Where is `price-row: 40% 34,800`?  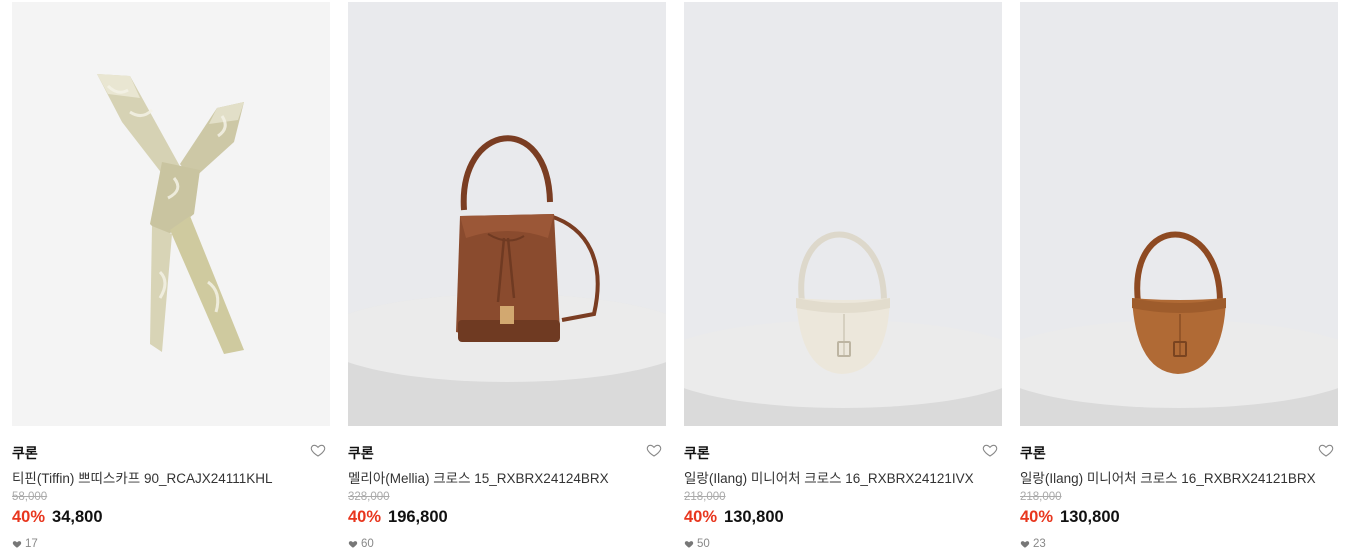
price-row: 40% 34,800 is located at coordinates (57, 517).